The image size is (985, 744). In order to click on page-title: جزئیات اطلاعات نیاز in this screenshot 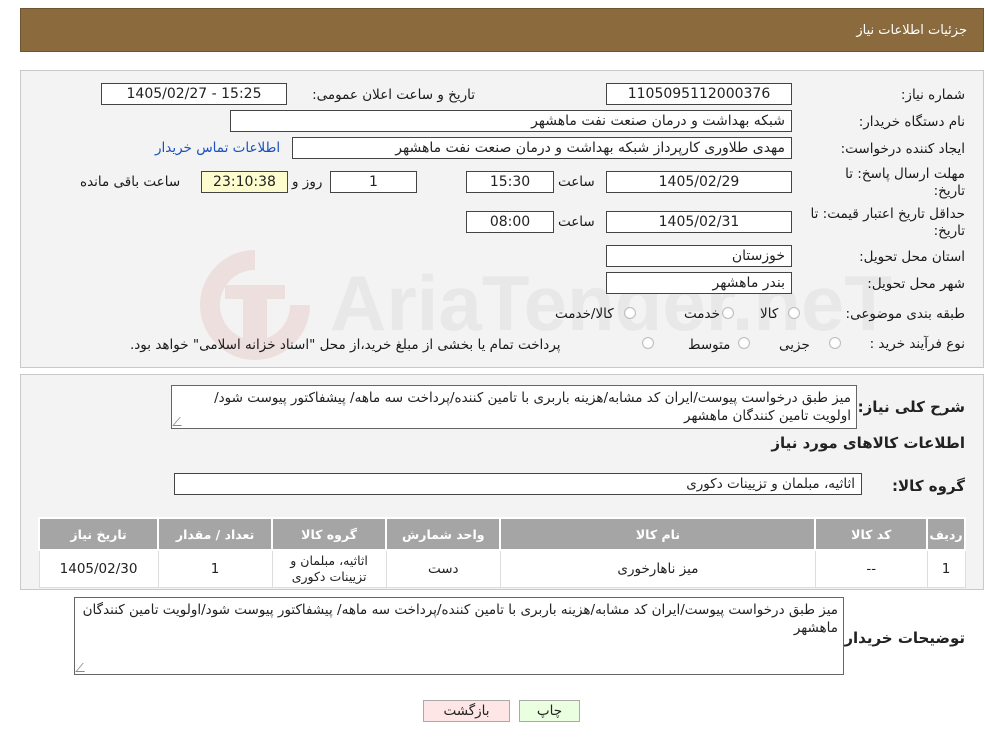, I will do `click(911, 30)`.